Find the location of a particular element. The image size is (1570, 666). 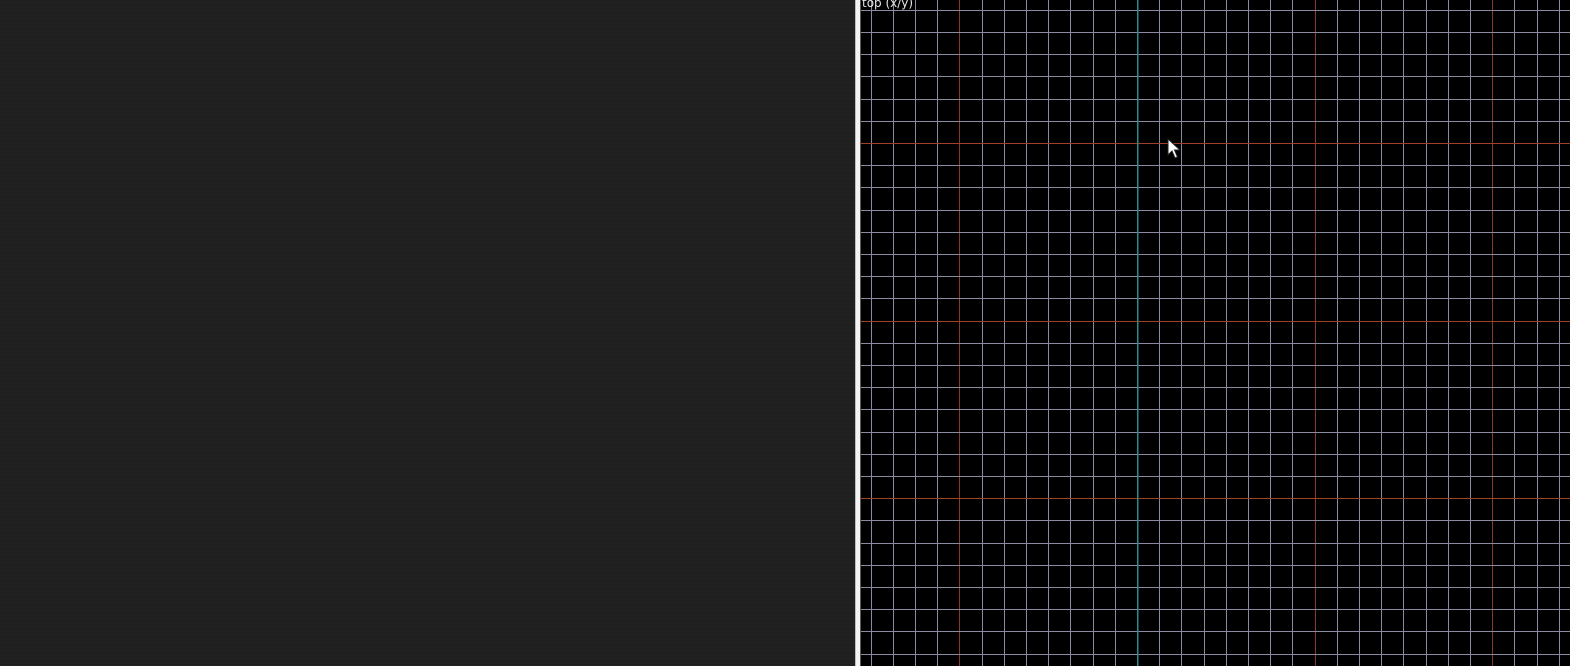

arrow-pointer-icon is located at coordinates (1174, 148).